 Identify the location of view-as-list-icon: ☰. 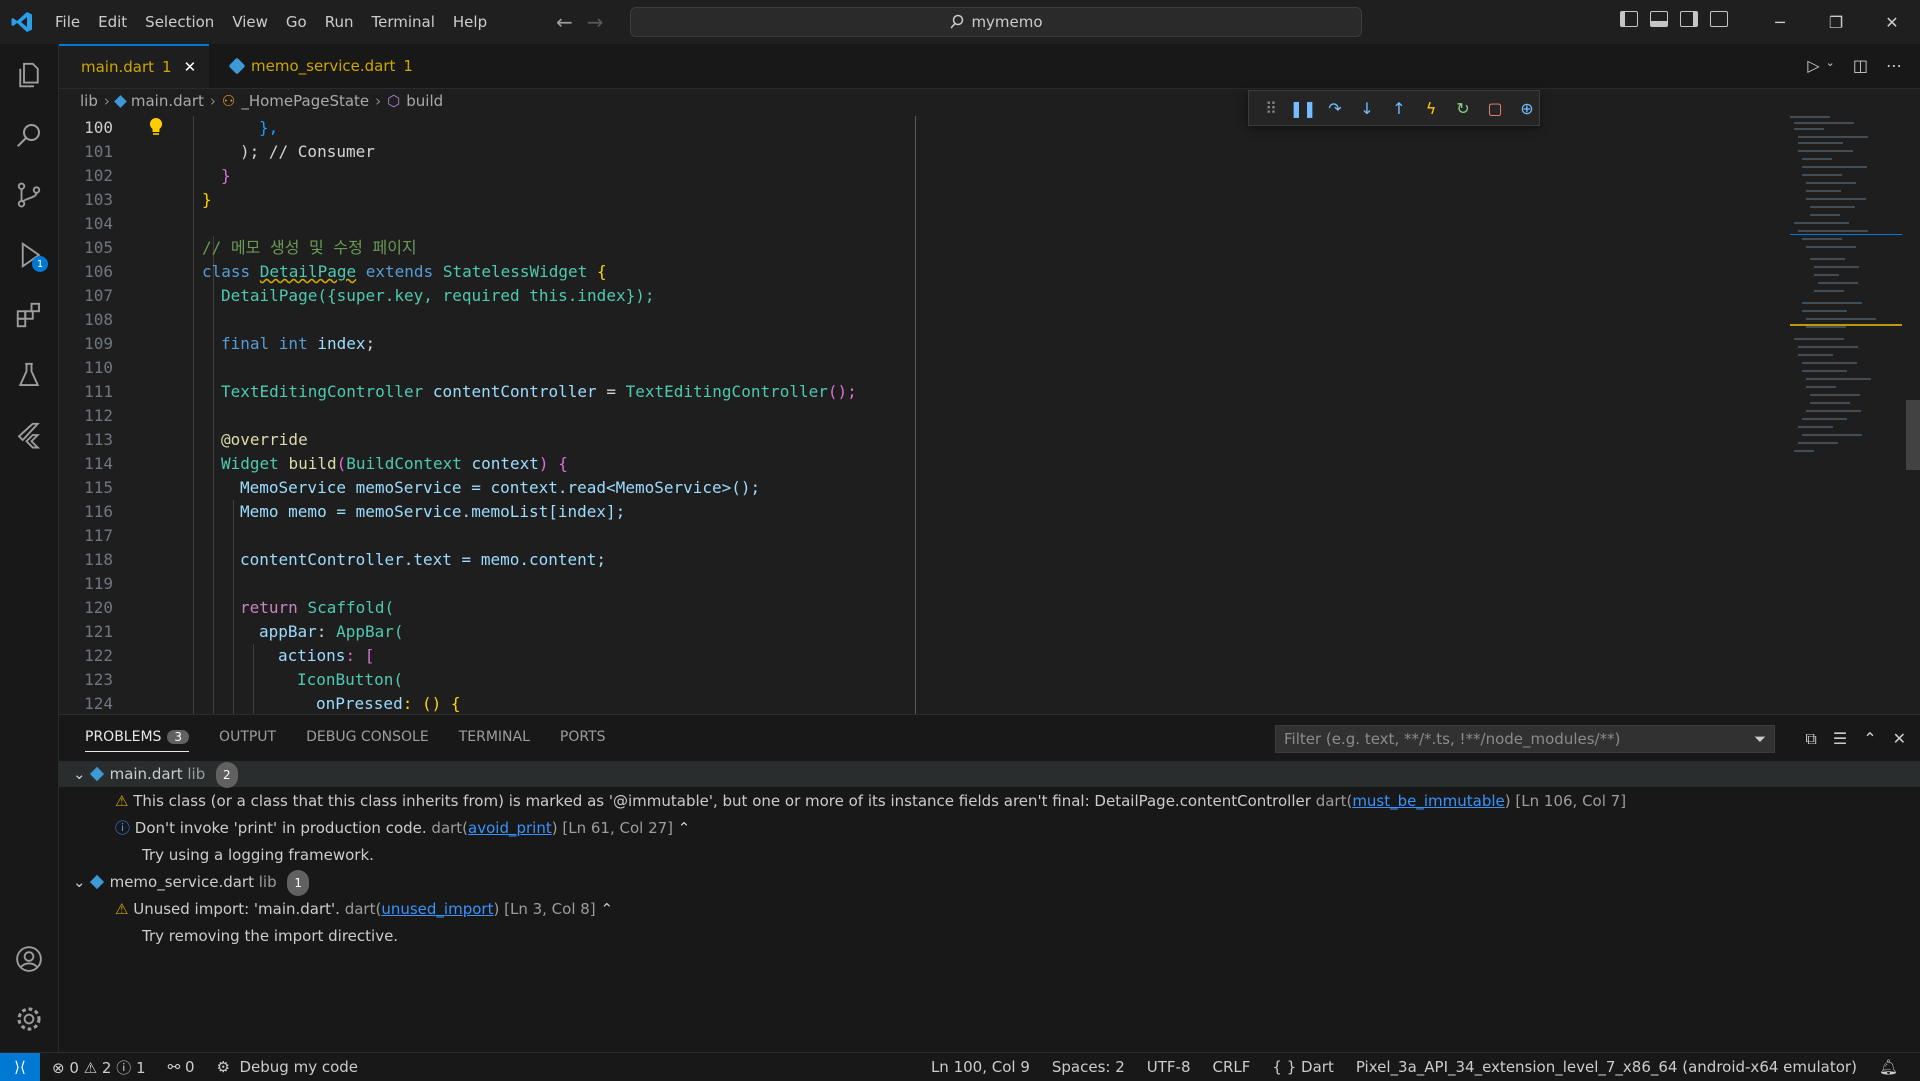
(1840, 739).